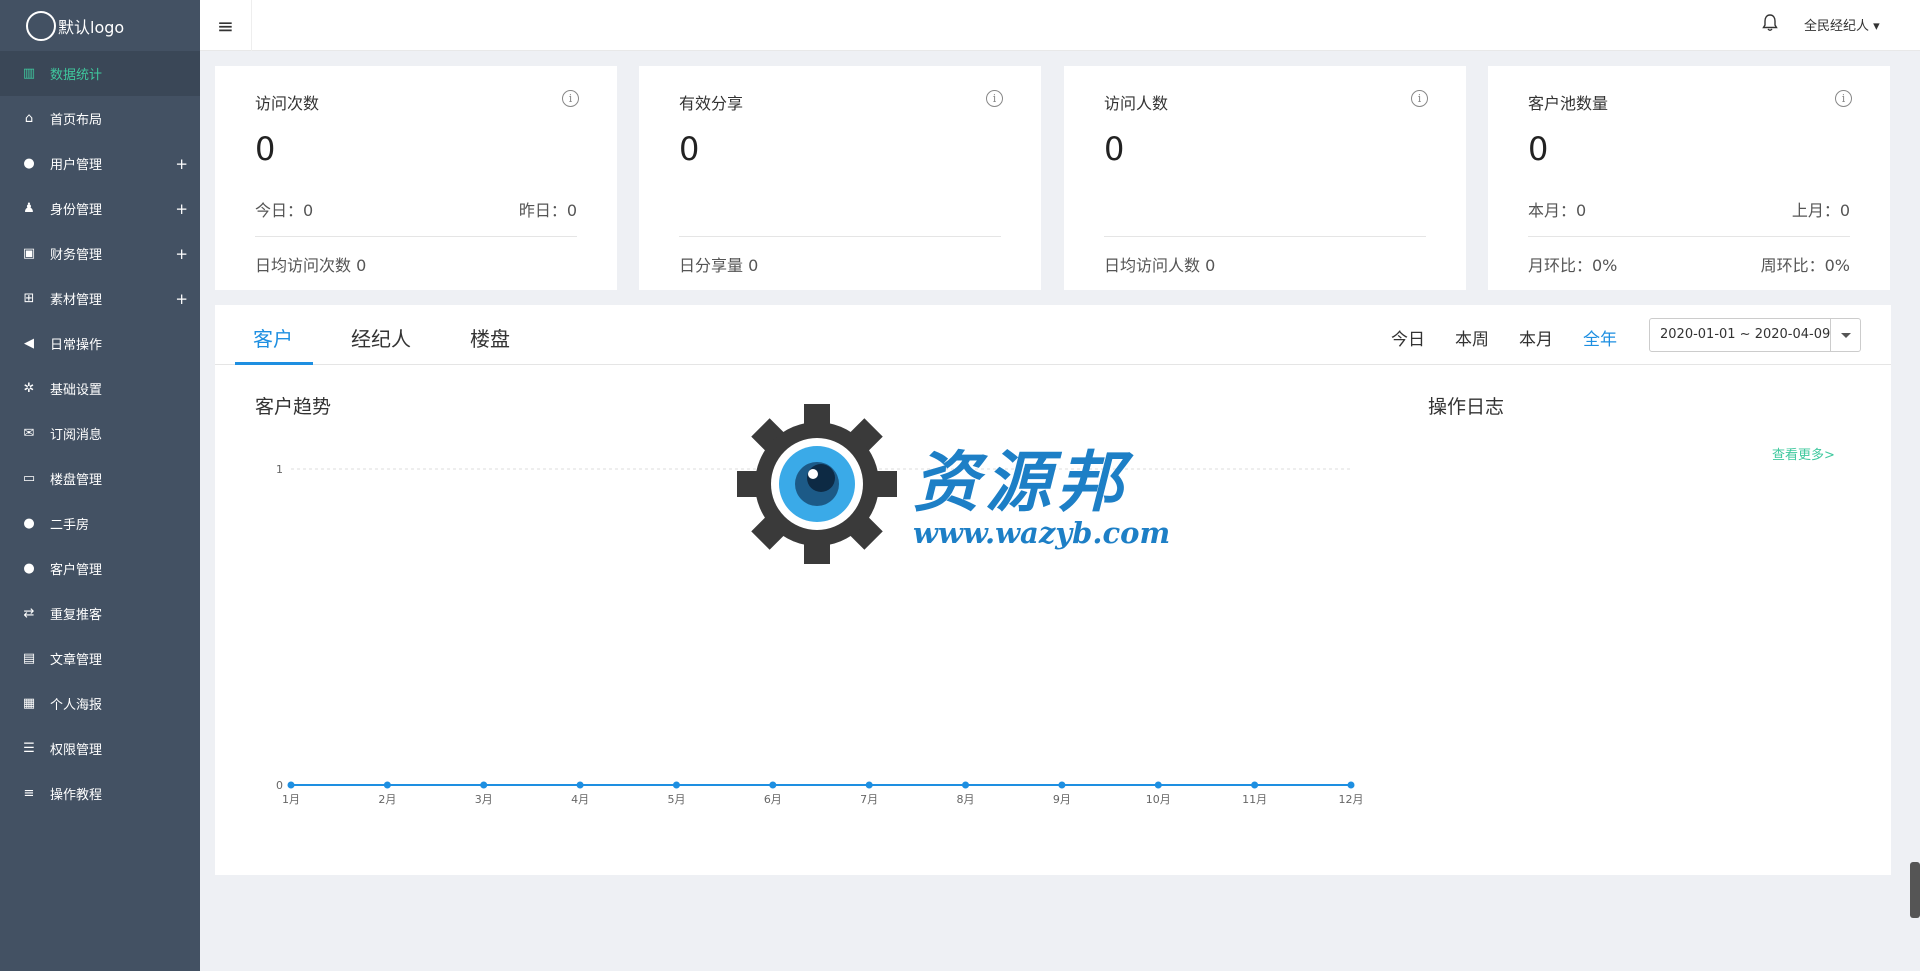 This screenshot has width=1920, height=971. Describe the element at coordinates (416, 178) in the screenshot. I see `stat-card-0: 访问次数 i 0 今日：0 昨日：0 日均访问次数 0` at that location.